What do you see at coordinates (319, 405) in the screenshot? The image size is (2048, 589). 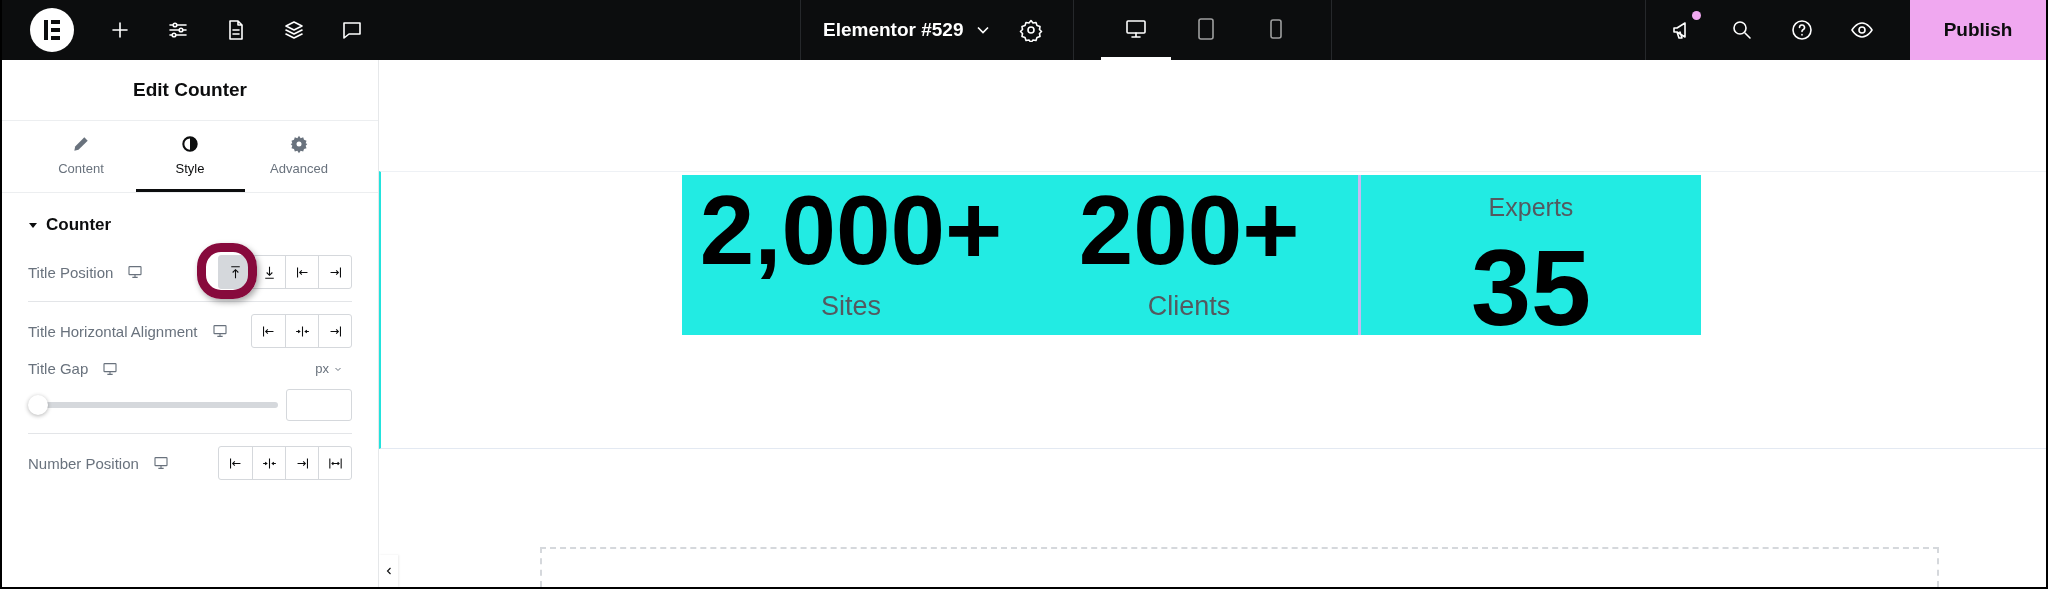 I see `number-input` at bounding box center [319, 405].